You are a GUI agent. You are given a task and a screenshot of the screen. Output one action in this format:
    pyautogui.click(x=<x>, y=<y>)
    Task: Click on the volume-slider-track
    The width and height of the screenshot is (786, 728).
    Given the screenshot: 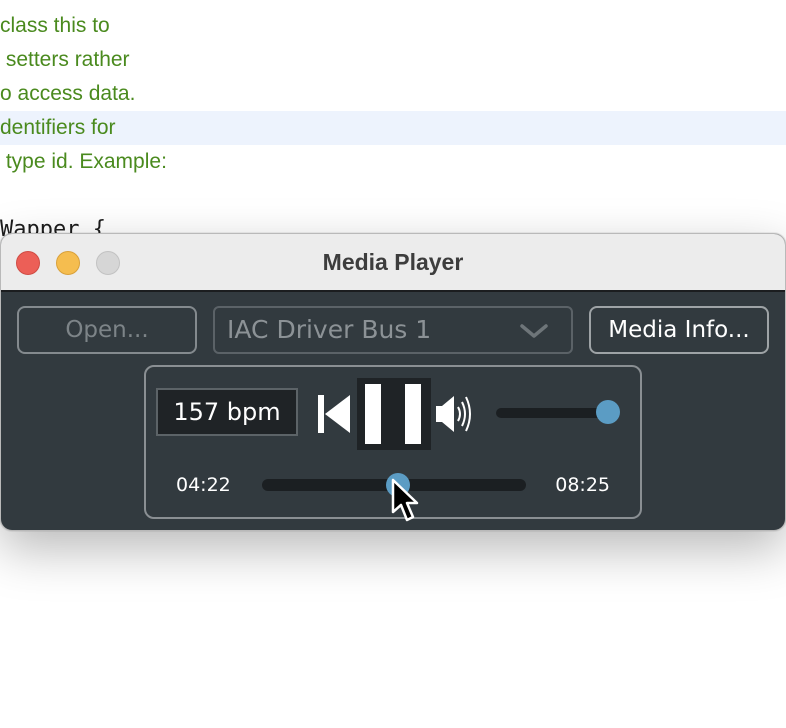 What is the action you would take?
    pyautogui.click(x=552, y=413)
    